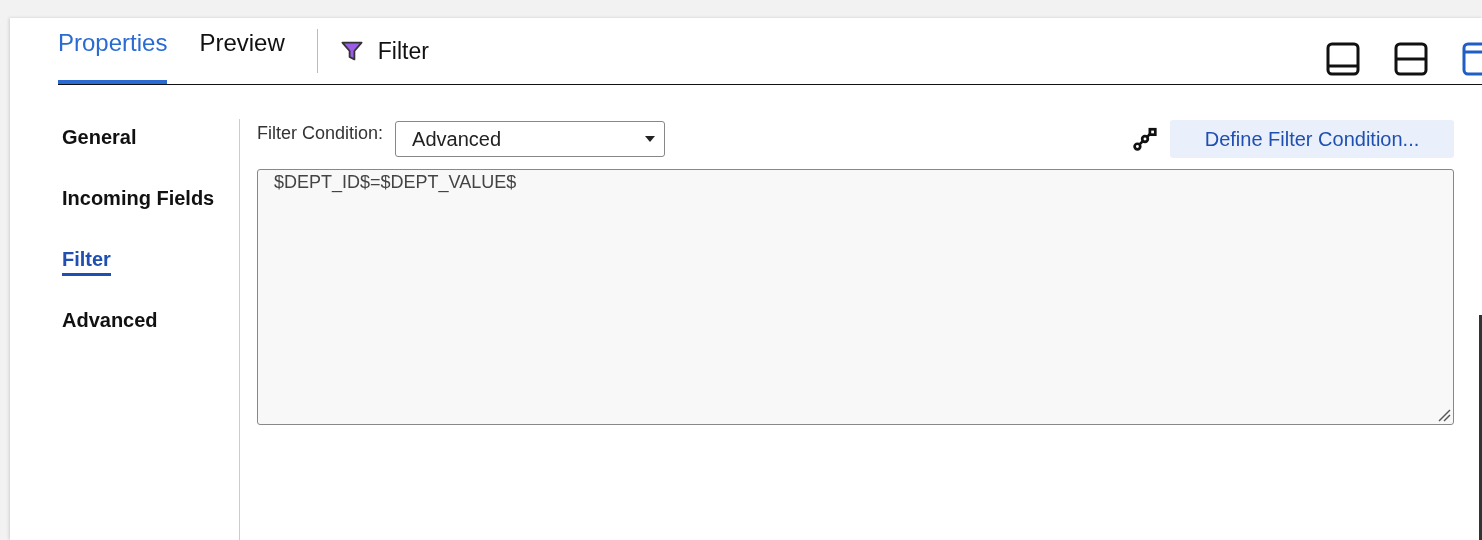 This screenshot has height=540, width=1482. I want to click on filter-condition-dropdown: Advanced, so click(530, 139).